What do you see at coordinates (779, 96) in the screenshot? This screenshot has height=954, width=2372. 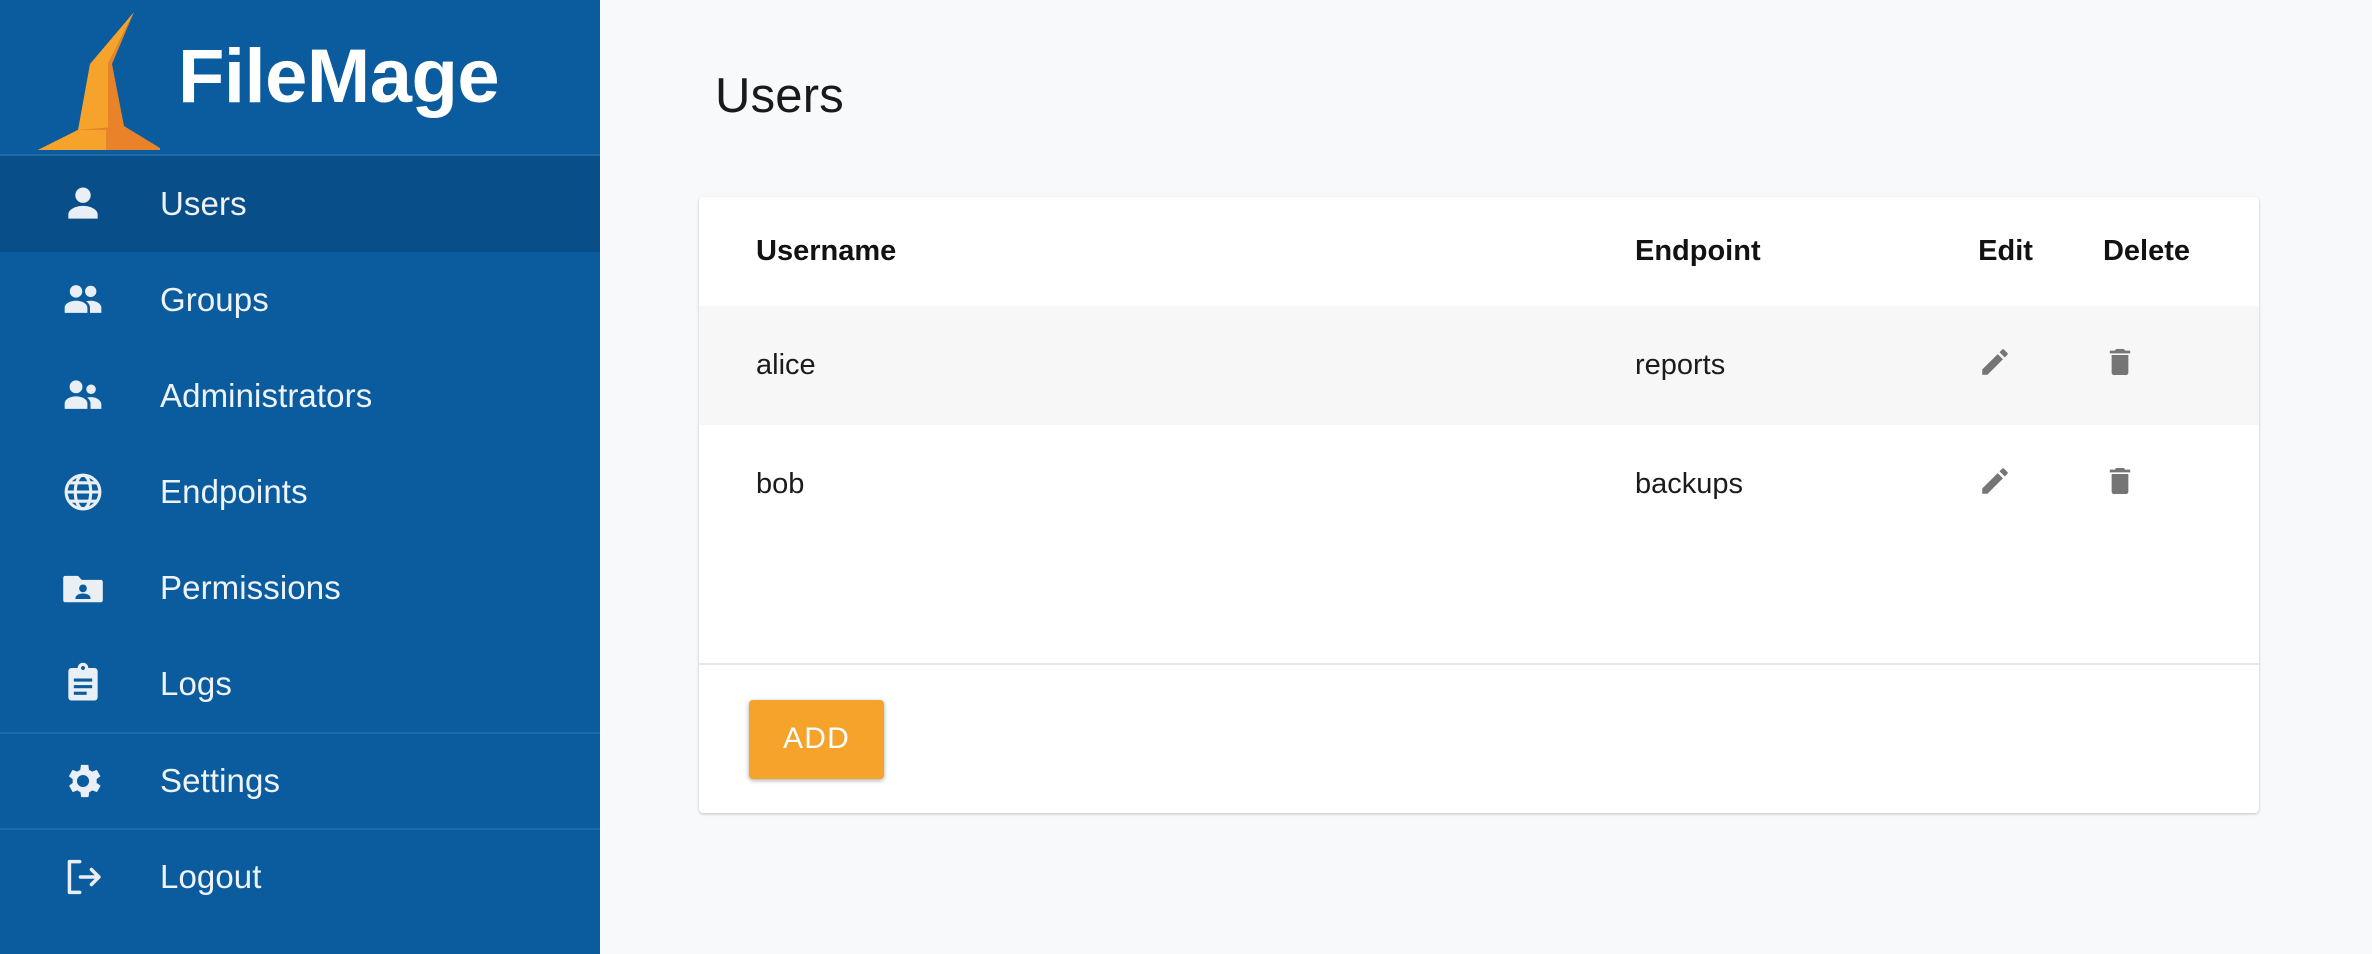 I see `page-title: Users` at bounding box center [779, 96].